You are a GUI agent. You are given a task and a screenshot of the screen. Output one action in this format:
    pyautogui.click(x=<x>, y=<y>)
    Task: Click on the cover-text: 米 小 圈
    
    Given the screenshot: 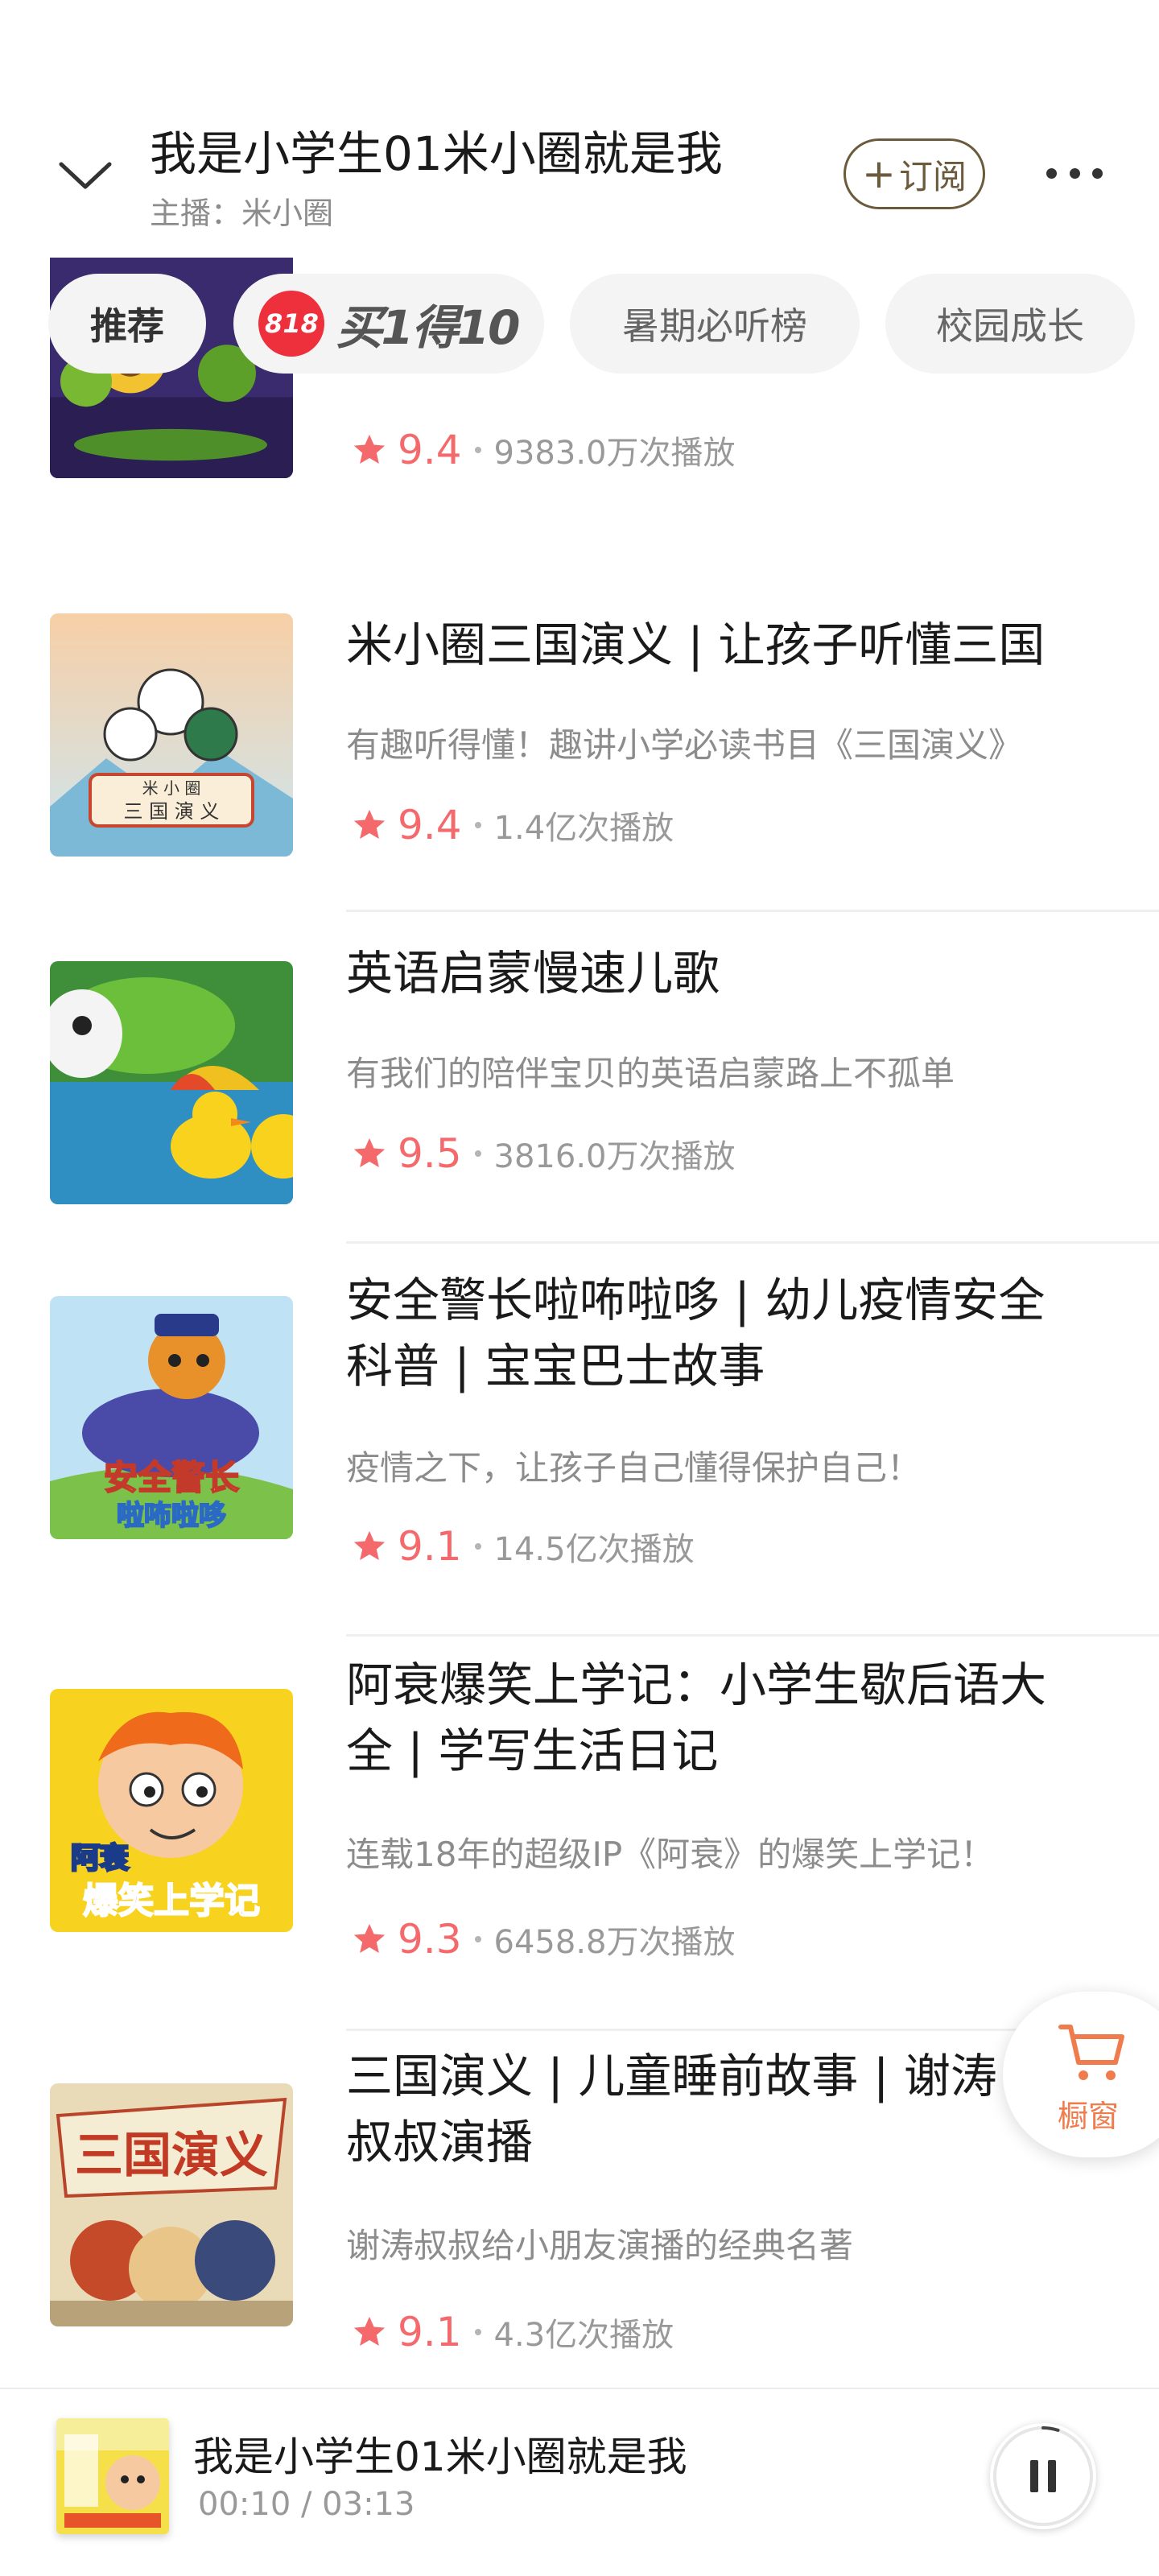 What is the action you would take?
    pyautogui.click(x=171, y=788)
    